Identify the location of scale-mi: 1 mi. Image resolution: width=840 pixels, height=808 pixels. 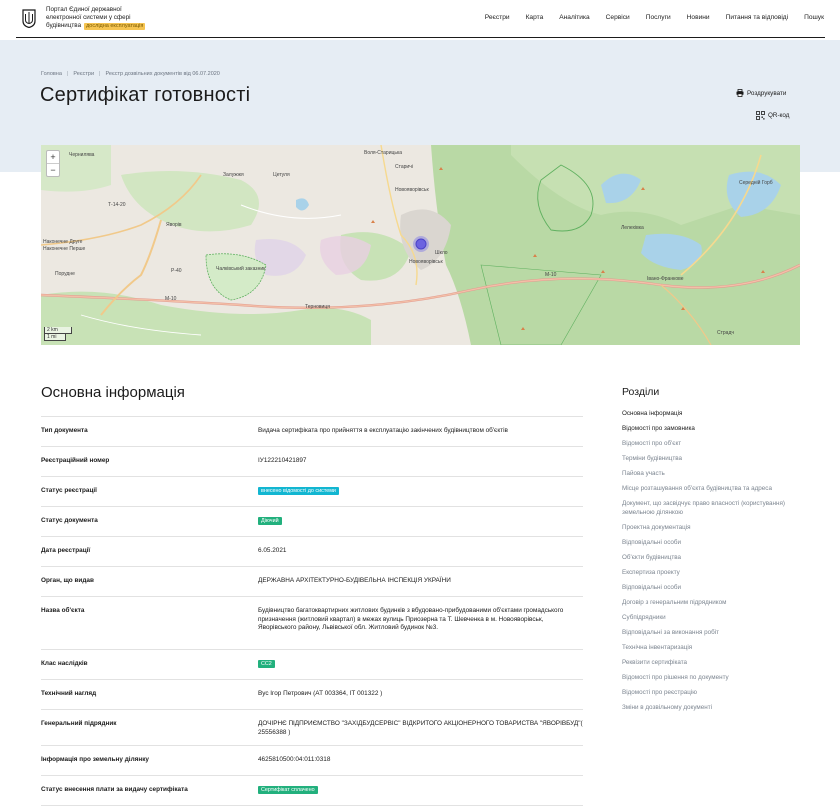
(55, 337).